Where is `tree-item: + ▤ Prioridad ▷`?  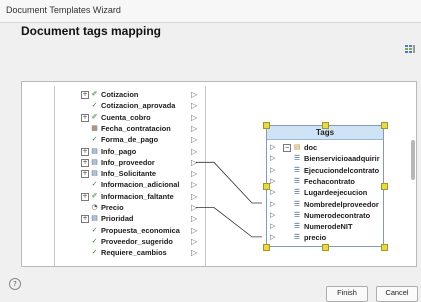 tree-item: + ▤ Prioridad ▷ is located at coordinates (130, 218).